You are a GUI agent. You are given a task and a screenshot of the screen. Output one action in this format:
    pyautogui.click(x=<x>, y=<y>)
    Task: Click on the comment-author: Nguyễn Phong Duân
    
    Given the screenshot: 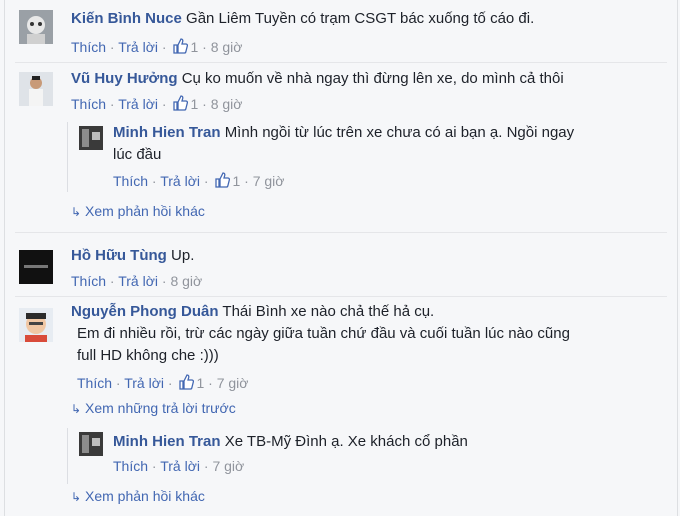 What is the action you would take?
    pyautogui.click(x=145, y=311)
    